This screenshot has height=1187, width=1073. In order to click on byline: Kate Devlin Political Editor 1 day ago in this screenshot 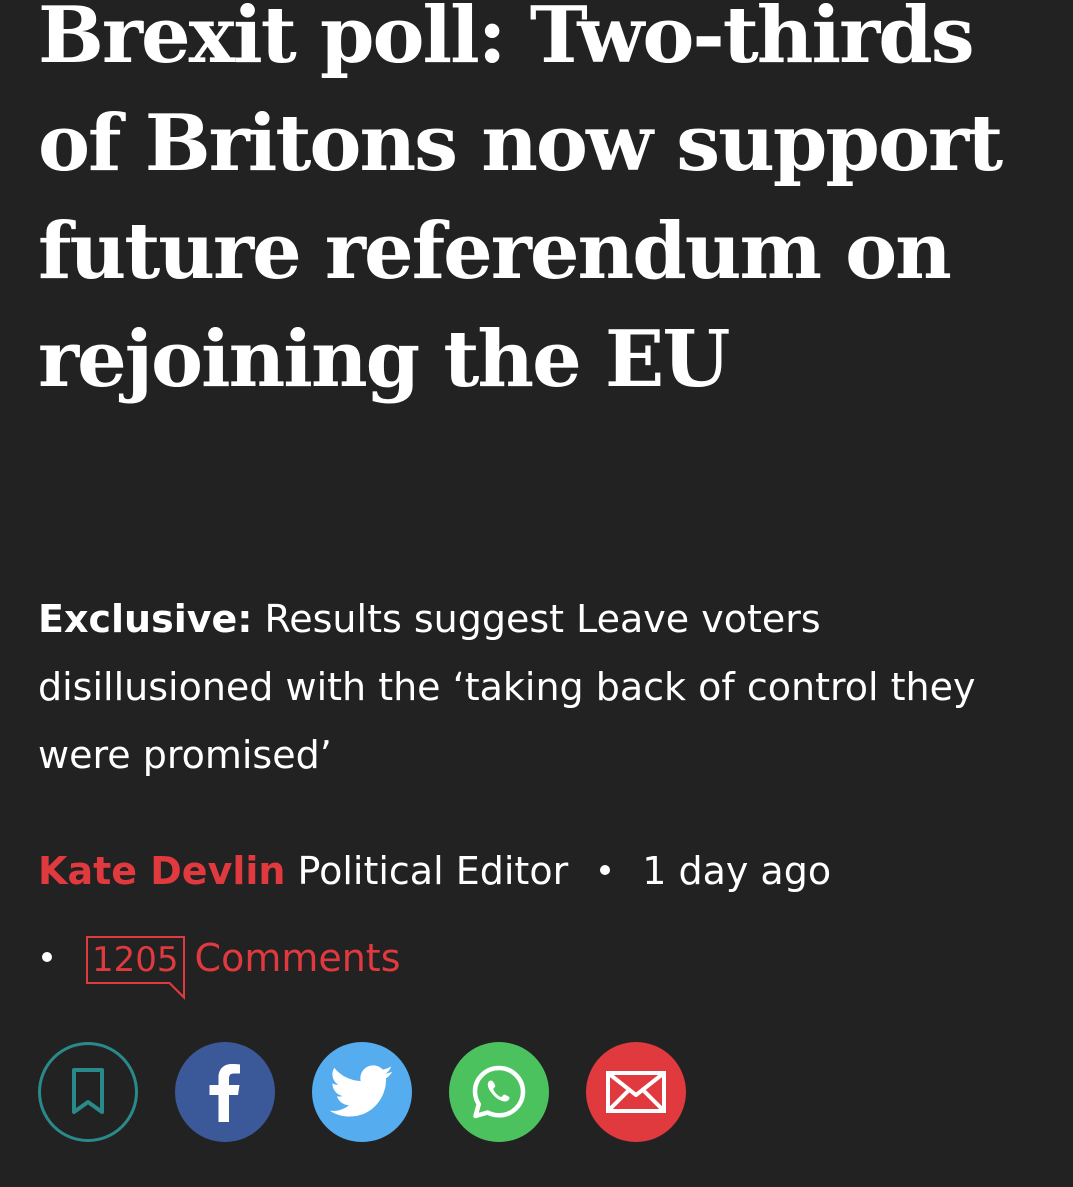, I will do `click(434, 871)`.